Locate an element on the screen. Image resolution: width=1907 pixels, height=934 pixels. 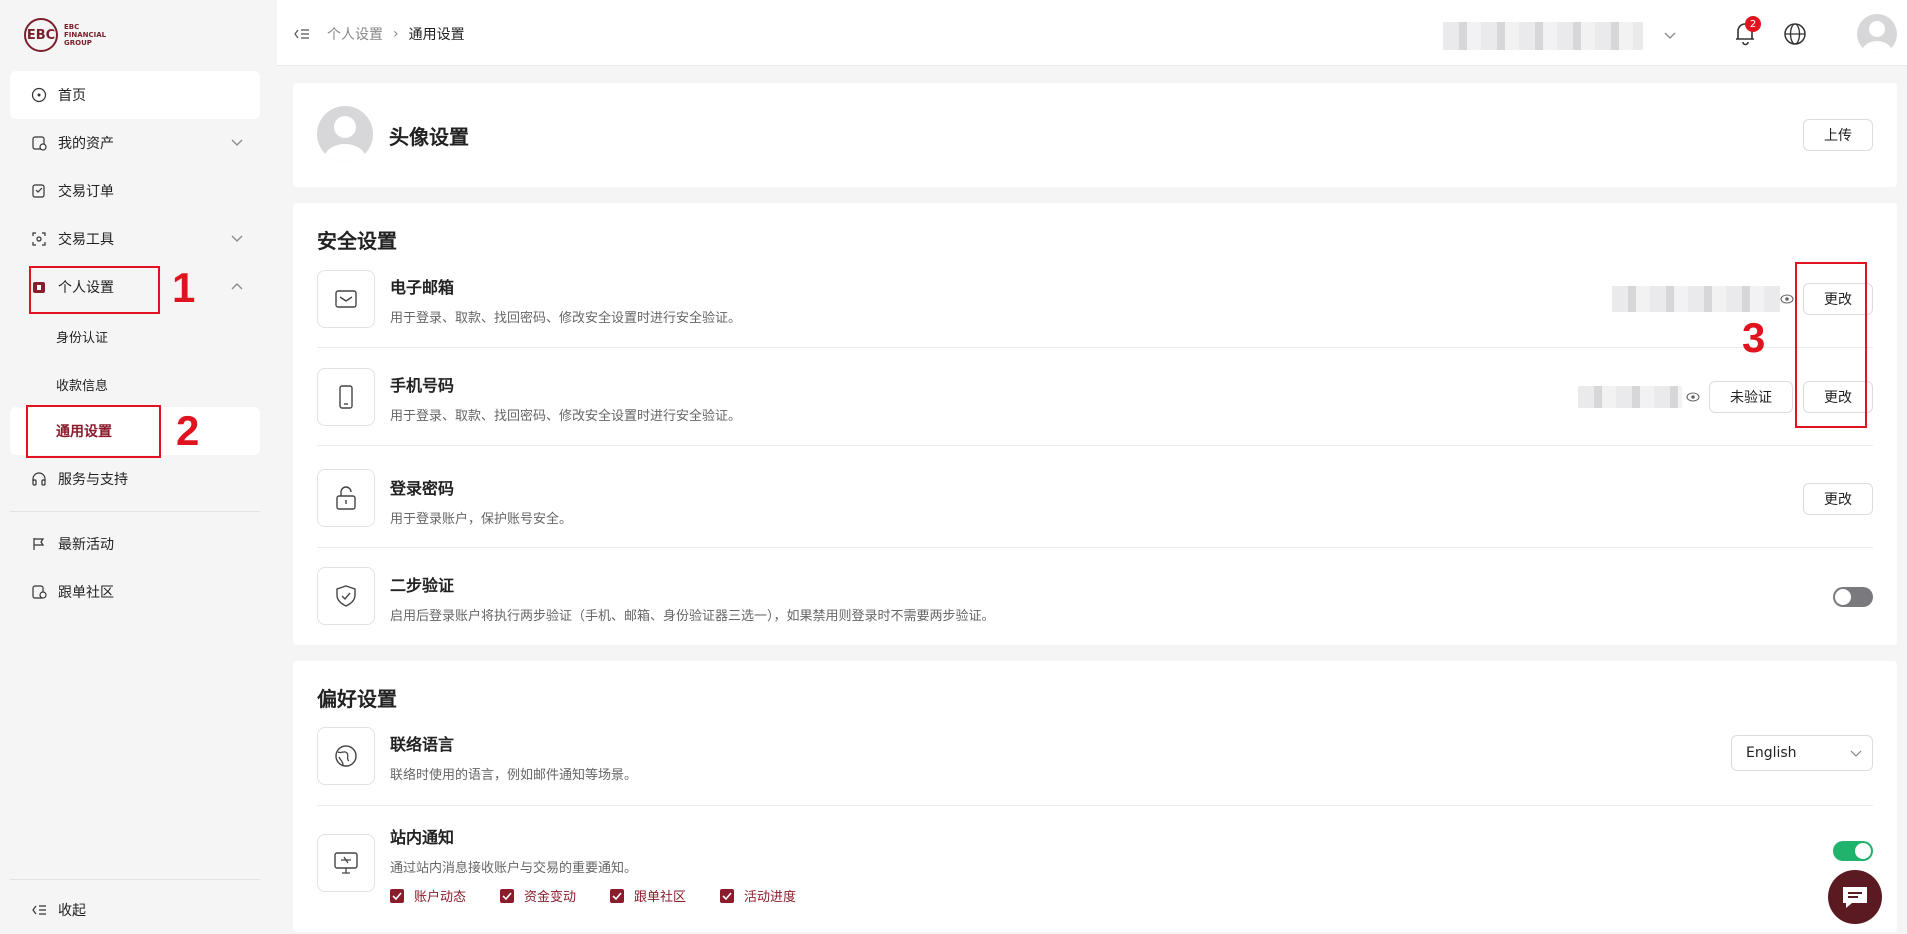
breadcrumb-item: 个人设置 is located at coordinates (355, 34).